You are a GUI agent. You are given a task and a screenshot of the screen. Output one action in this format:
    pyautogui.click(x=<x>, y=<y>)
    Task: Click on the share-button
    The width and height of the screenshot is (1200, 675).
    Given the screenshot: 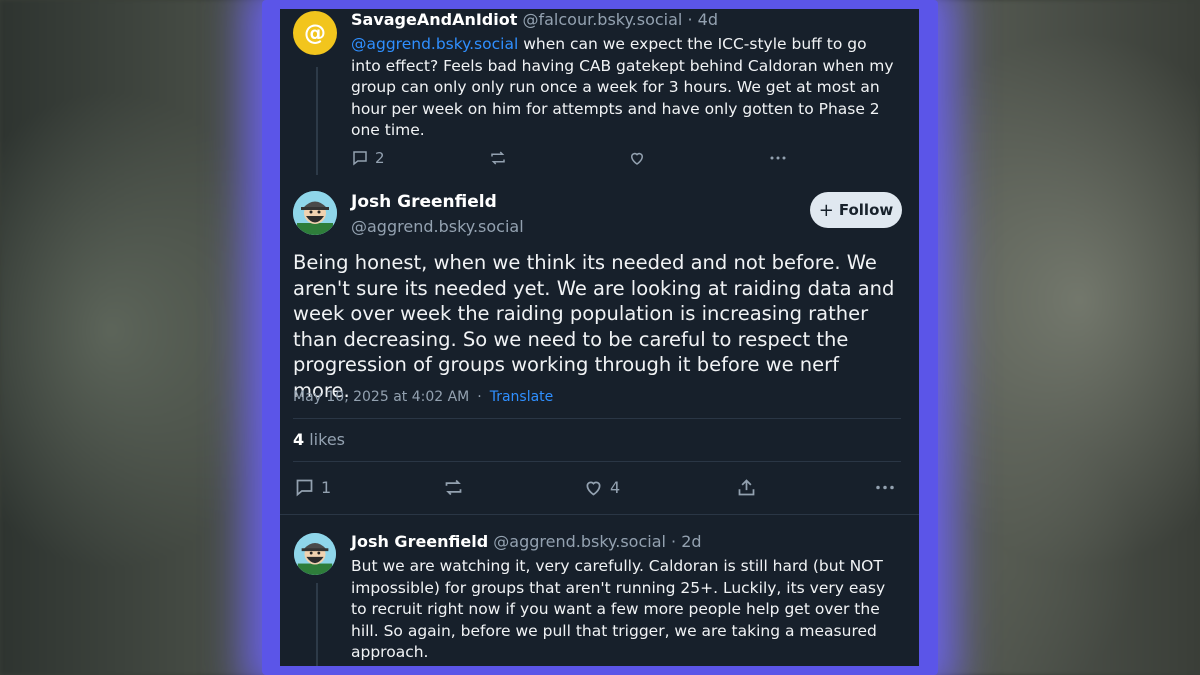 What is the action you would take?
    pyautogui.click(x=746, y=487)
    